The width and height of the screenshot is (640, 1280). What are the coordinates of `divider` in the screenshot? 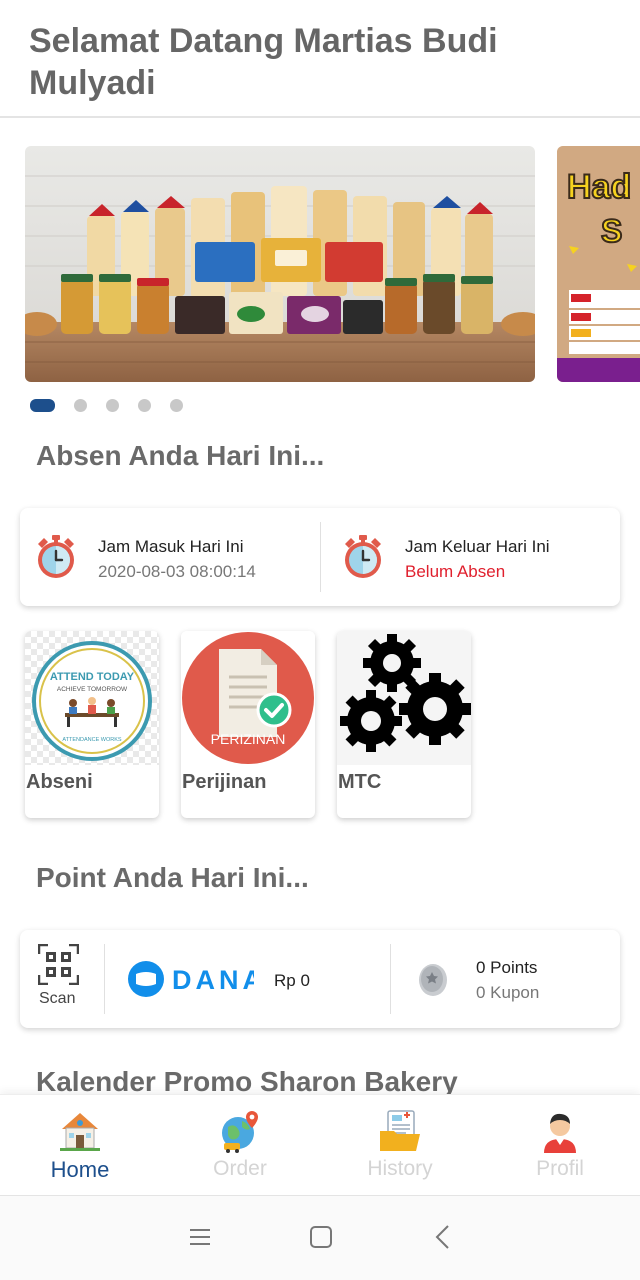 It's located at (320, 557).